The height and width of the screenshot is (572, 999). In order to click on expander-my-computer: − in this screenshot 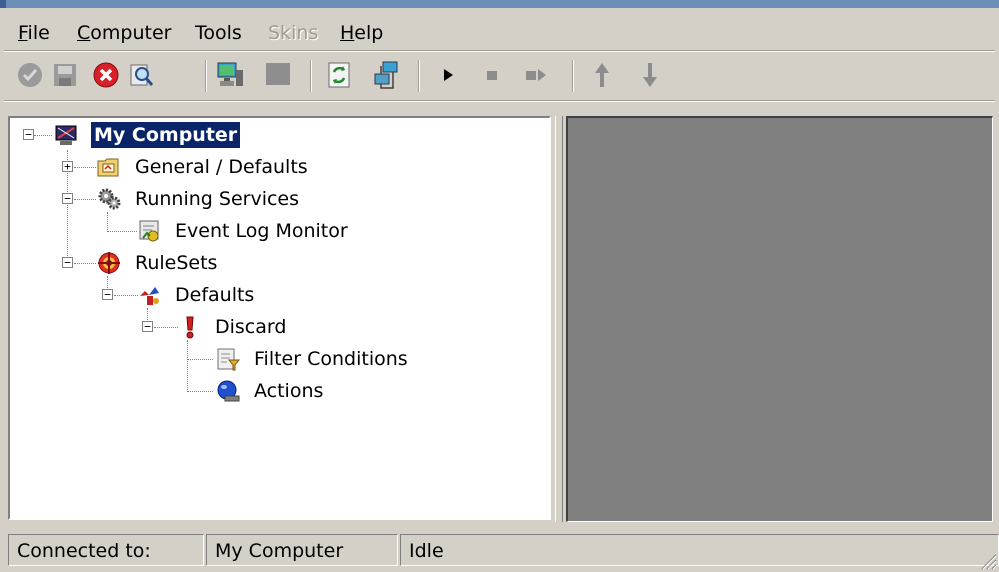, I will do `click(28, 134)`.